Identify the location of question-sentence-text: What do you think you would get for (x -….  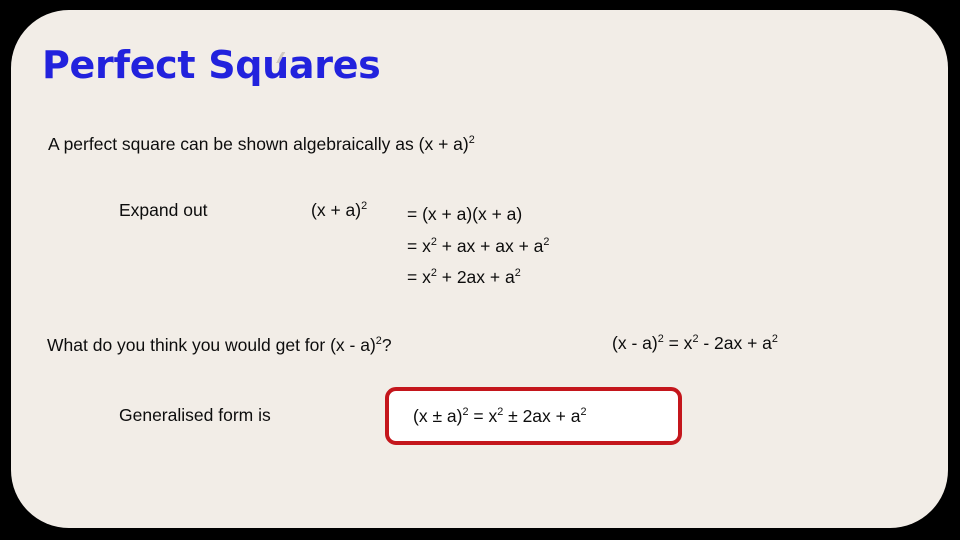
(211, 345).